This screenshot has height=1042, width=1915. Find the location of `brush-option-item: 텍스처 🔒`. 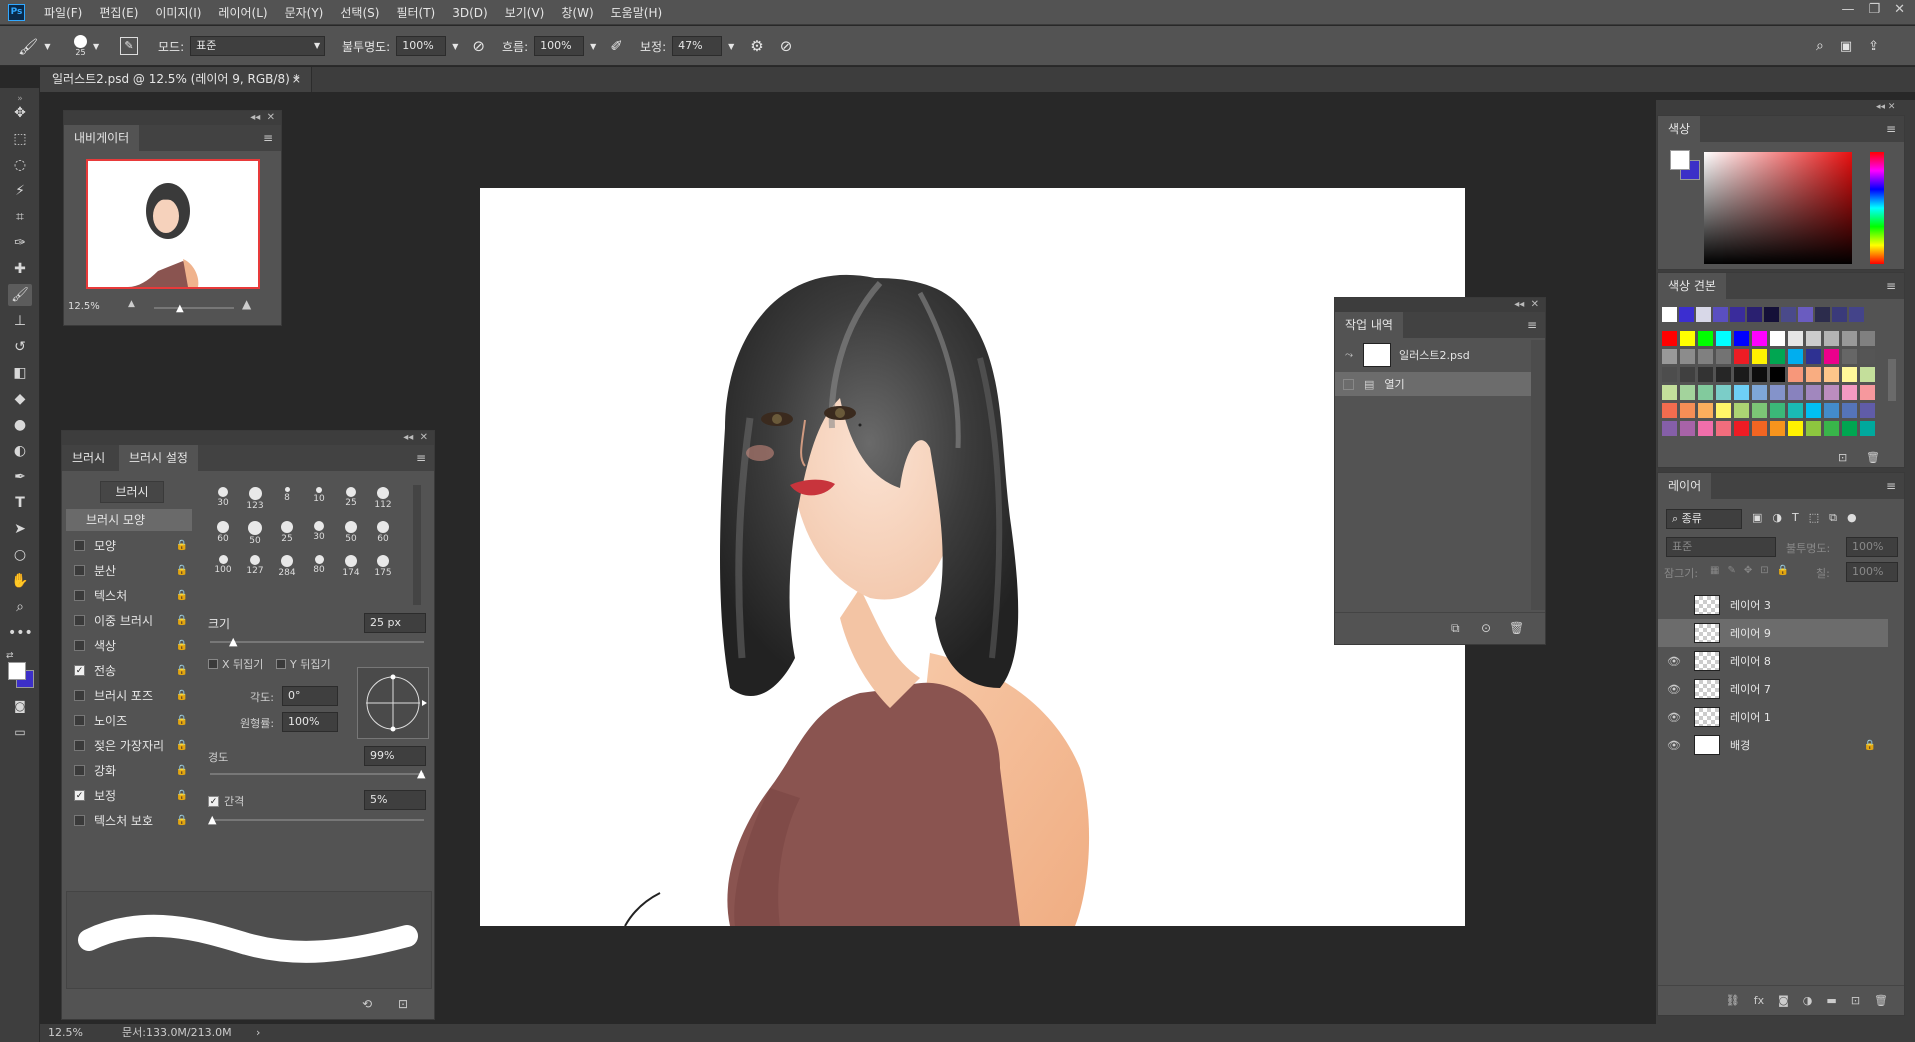

brush-option-item: 텍스처 🔒 is located at coordinates (131, 595).